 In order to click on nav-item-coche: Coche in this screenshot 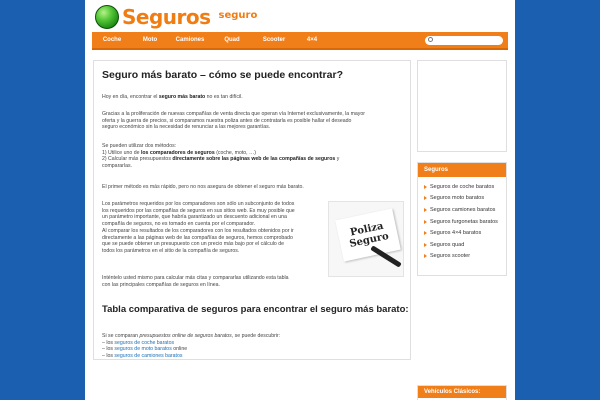, I will do `click(112, 40)`.